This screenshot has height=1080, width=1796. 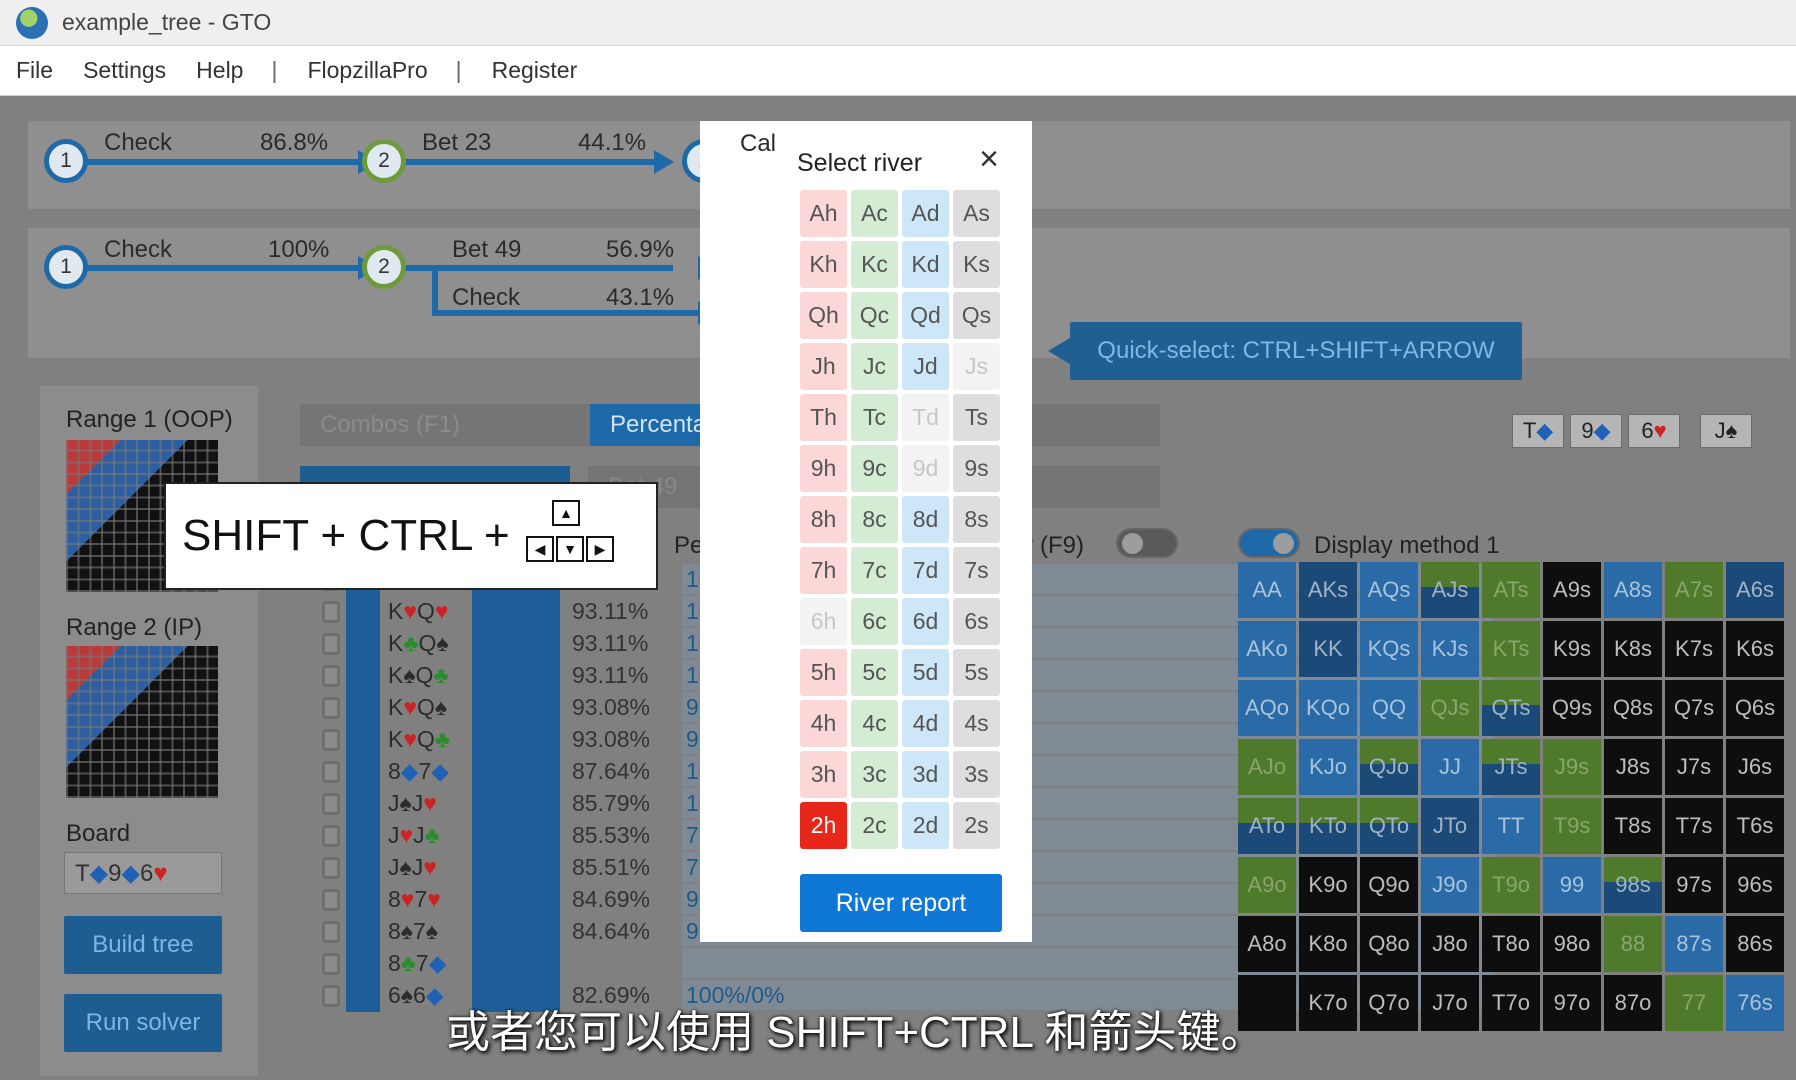 I want to click on river-card-as: As, so click(x=976, y=213).